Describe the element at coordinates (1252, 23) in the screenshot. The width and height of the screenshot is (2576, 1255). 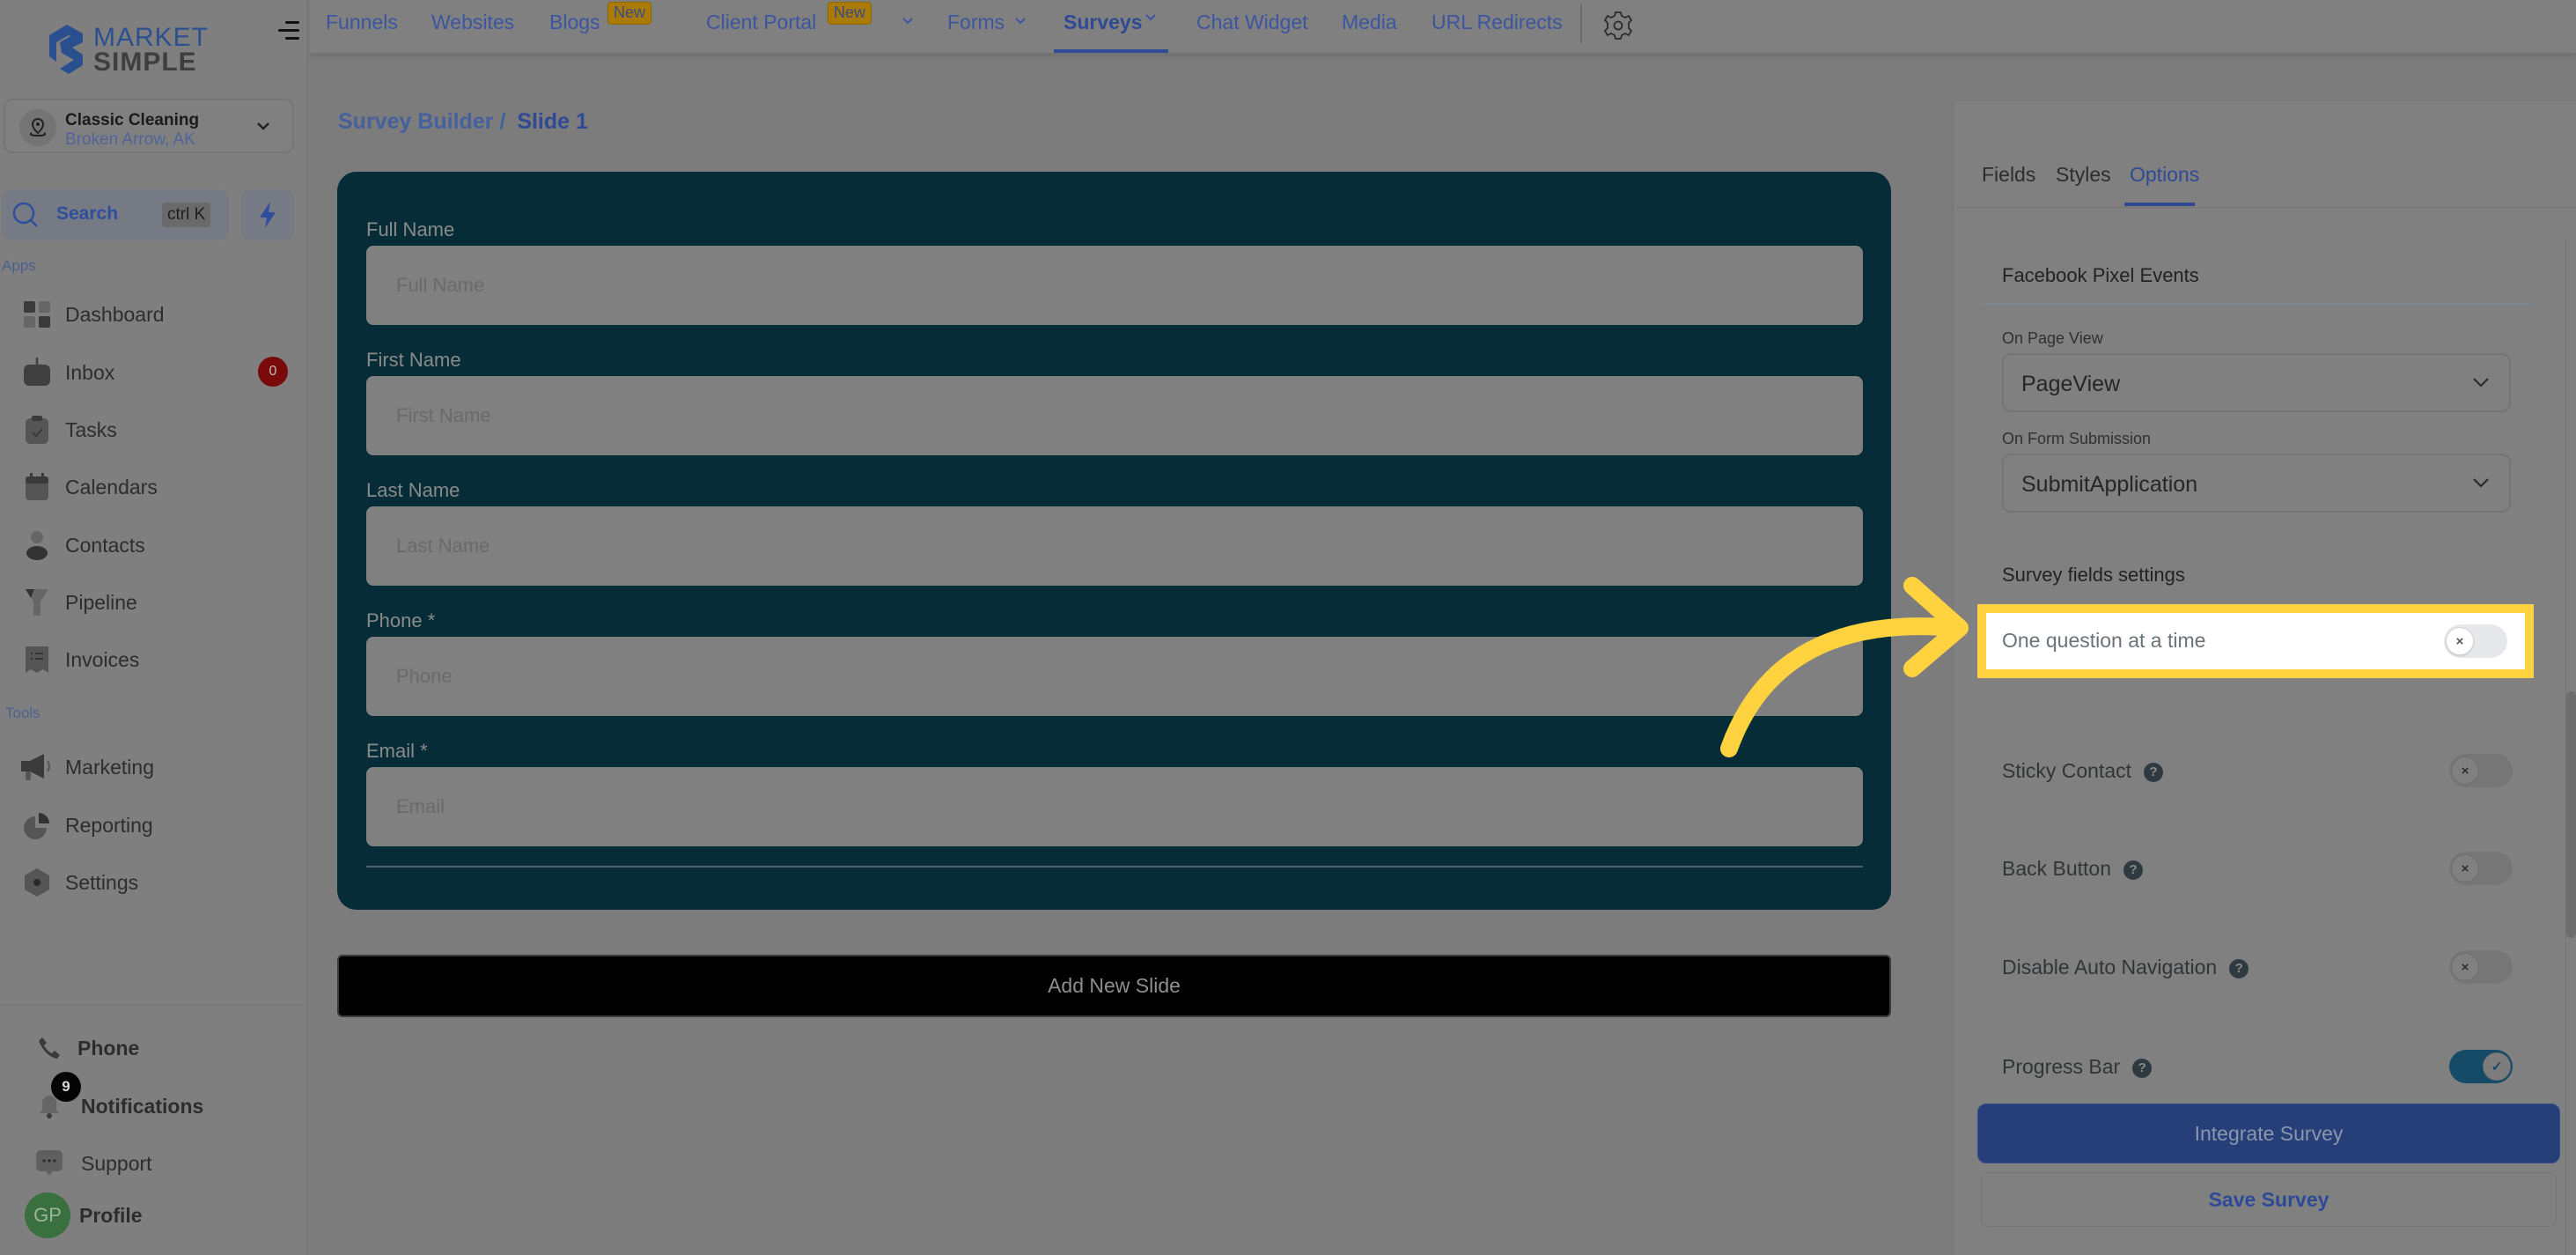
I see `tab-chat-widget: Chat Widget` at that location.